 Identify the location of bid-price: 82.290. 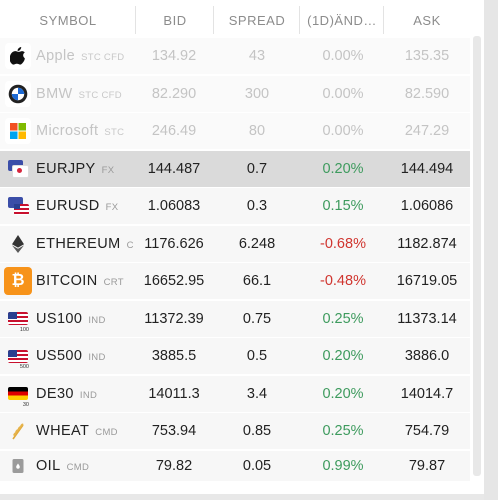
(174, 94).